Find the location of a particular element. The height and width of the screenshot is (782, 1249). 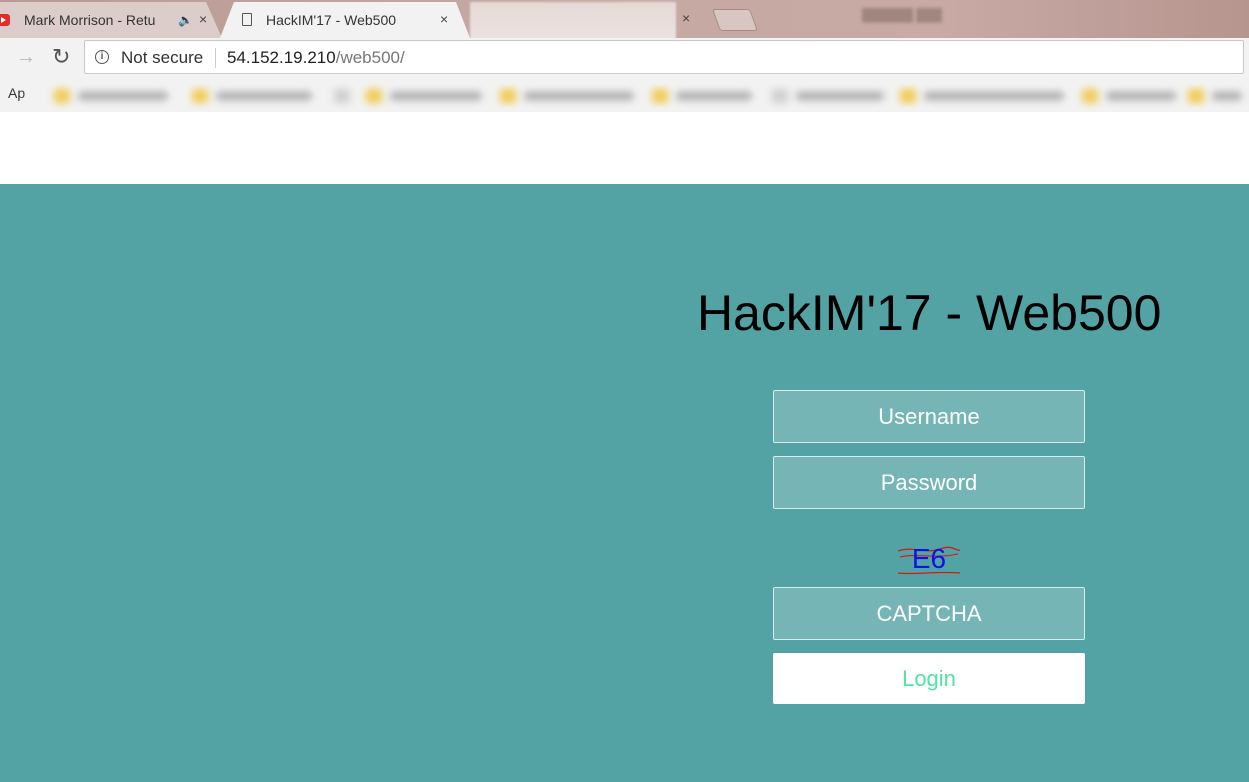

bookmarks-bar: Ap is located at coordinates (624, 98).